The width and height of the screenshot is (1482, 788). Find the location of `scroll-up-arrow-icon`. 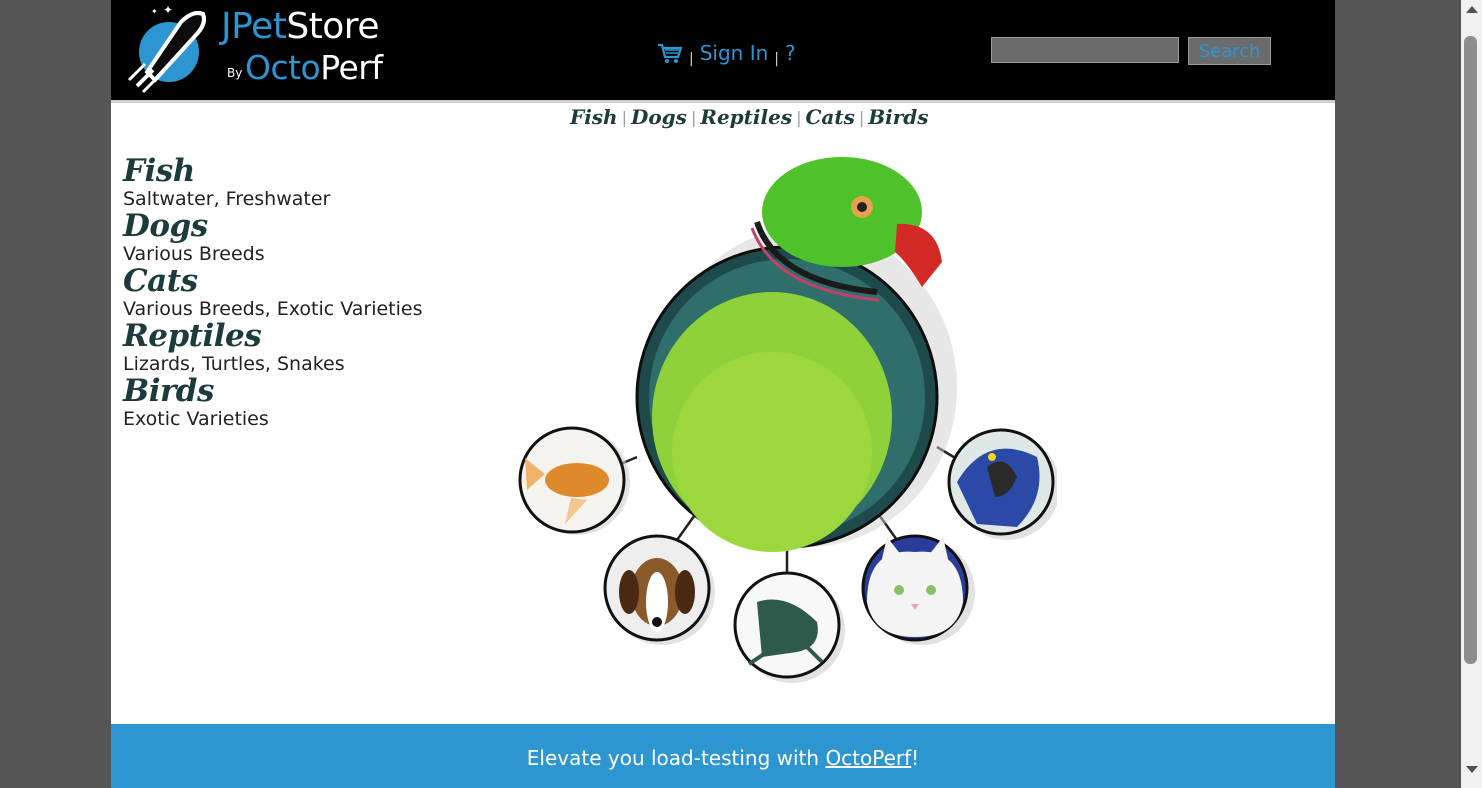

scroll-up-arrow-icon is located at coordinates (1472, 9).